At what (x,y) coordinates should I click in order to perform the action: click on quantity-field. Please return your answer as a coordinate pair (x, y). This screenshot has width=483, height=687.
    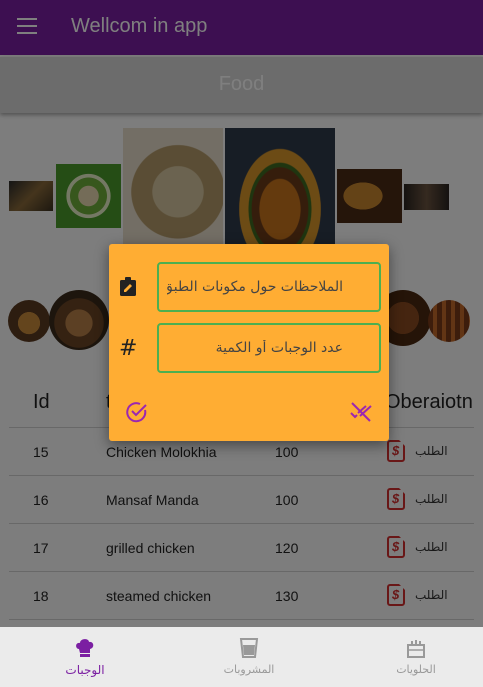
    Looking at the image, I should click on (269, 348).